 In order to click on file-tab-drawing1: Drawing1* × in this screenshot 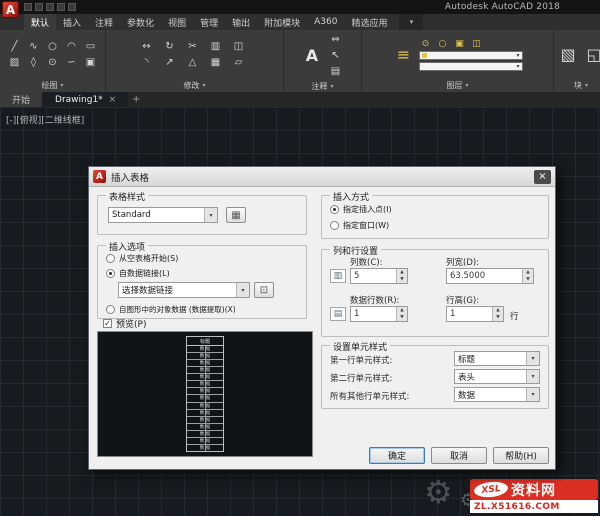, I will do `click(86, 99)`.